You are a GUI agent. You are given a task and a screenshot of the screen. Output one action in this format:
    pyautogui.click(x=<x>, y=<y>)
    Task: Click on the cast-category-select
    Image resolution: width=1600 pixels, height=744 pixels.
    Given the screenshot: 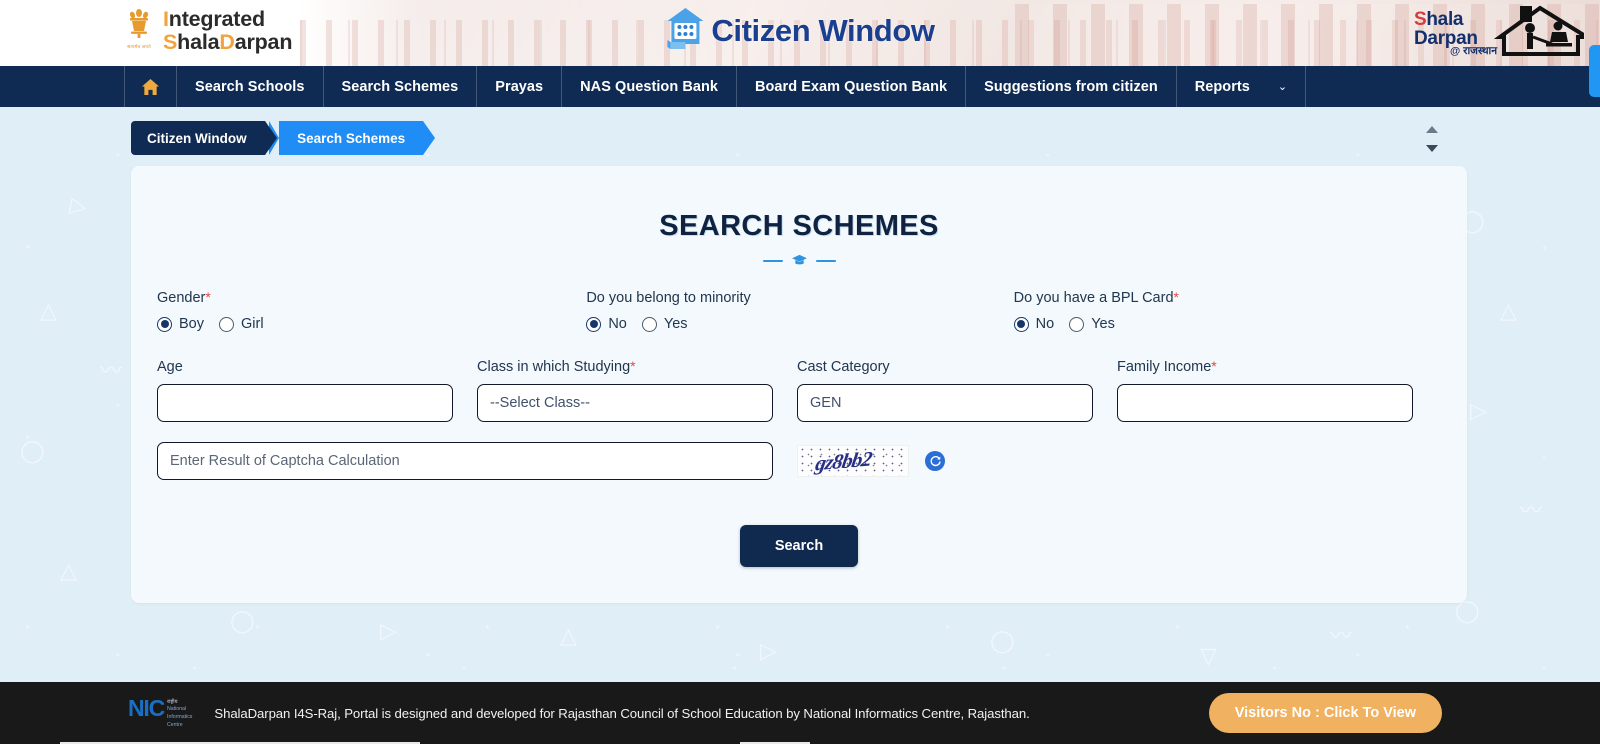 What is the action you would take?
    pyautogui.click(x=945, y=403)
    